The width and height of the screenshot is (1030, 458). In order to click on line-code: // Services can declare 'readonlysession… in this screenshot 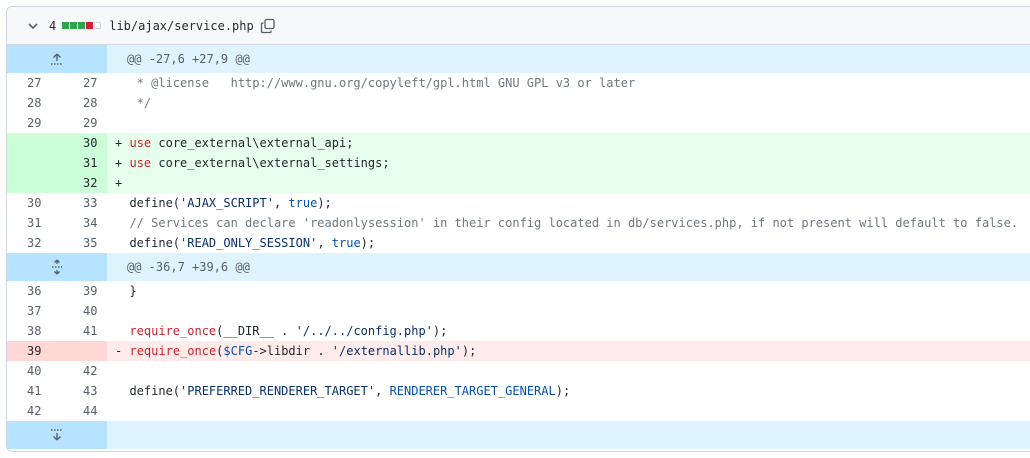, I will do `click(574, 223)`.